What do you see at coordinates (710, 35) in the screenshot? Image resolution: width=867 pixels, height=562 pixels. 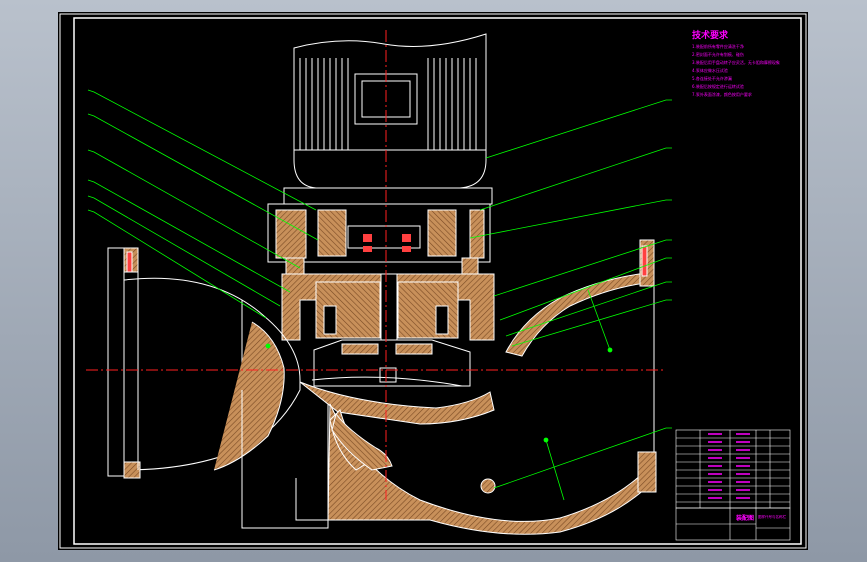 I see `technical-requirements-title: 技术要求` at bounding box center [710, 35].